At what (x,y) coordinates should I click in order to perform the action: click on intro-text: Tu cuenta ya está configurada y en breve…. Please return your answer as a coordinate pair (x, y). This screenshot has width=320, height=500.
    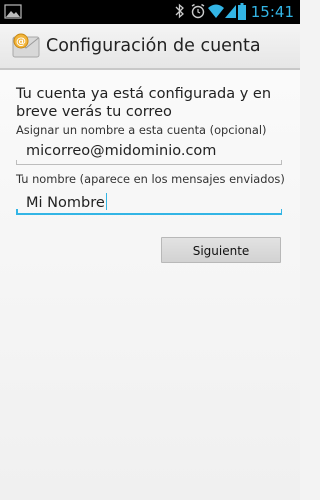
    Looking at the image, I should click on (144, 103).